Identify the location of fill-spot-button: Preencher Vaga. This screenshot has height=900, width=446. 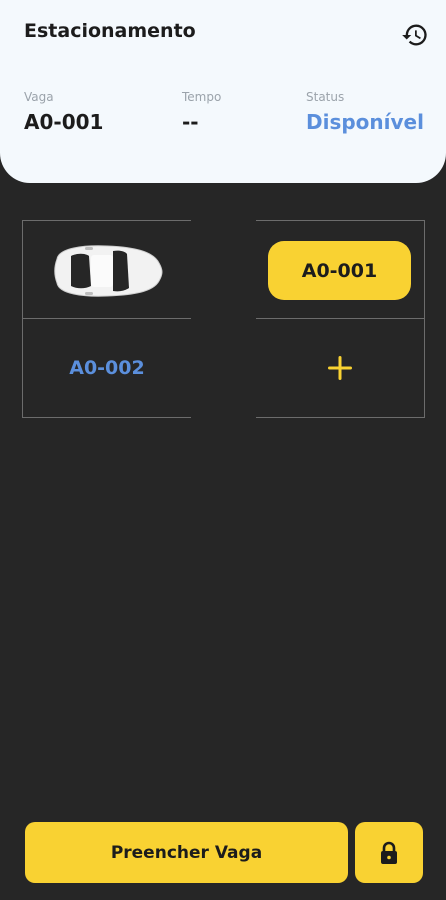
(186, 852).